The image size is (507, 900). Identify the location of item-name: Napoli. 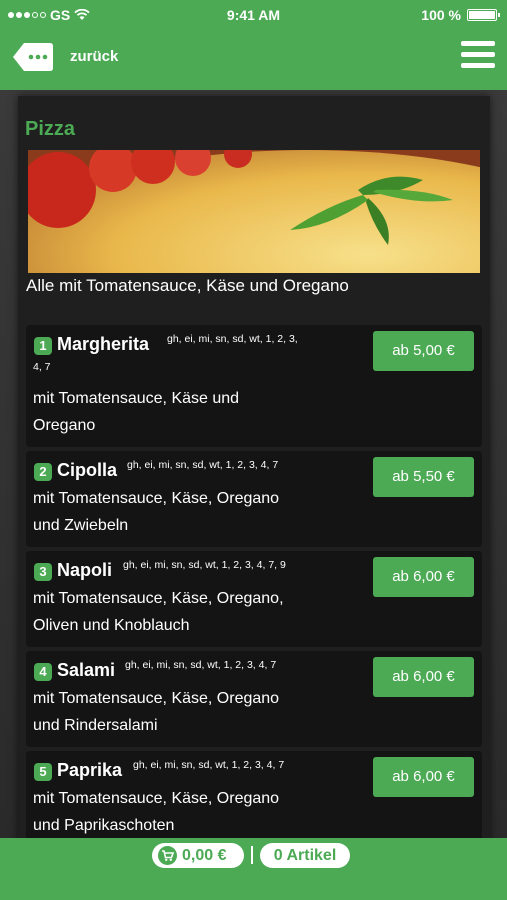
(85, 570).